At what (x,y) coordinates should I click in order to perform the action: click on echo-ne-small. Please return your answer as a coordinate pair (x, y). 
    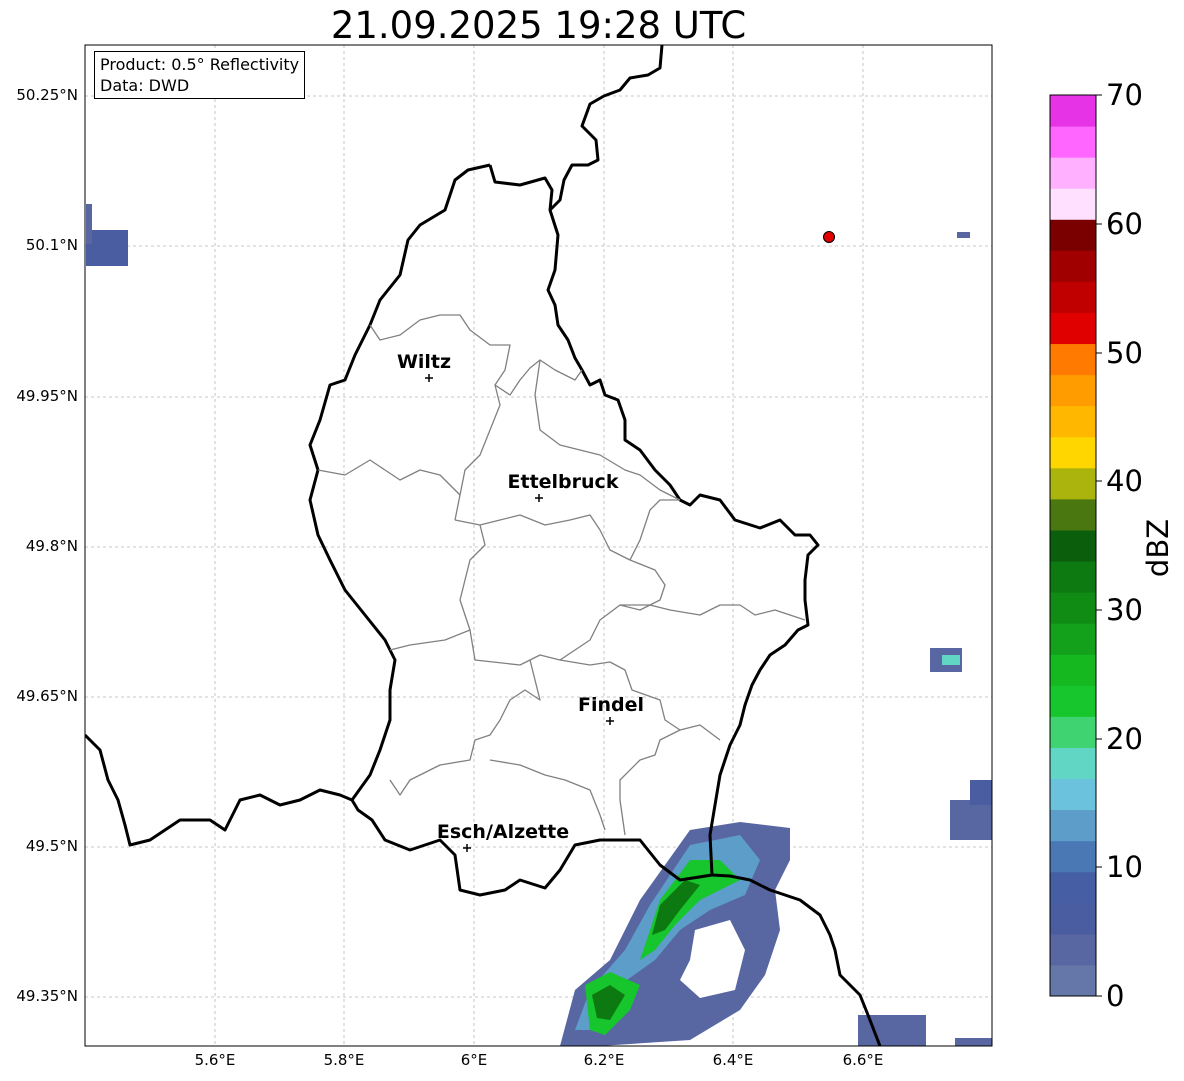
    Looking at the image, I should click on (963, 235).